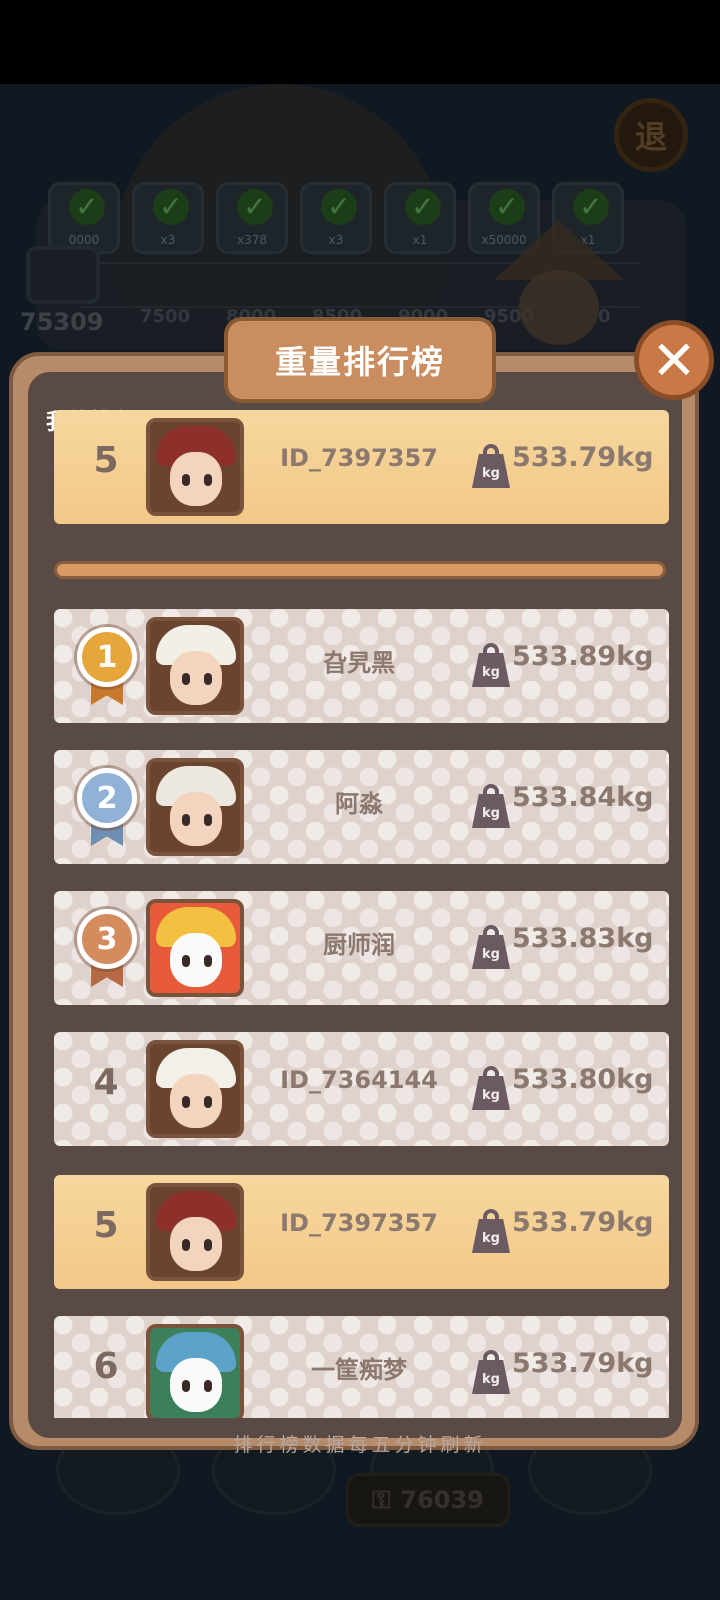  I want to click on leaderboard-row: 3 厨师润 kg 533.83kg, so click(361, 948).